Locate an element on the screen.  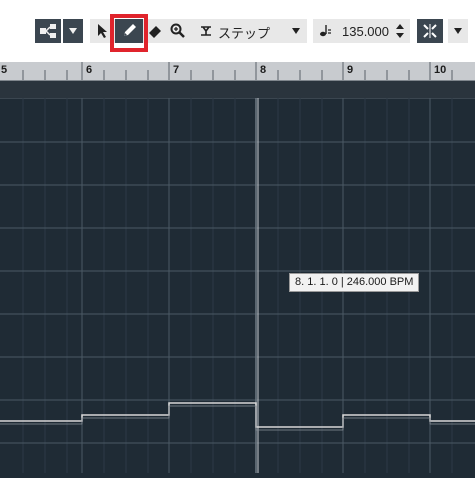
eraser-icon is located at coordinates (155, 32).